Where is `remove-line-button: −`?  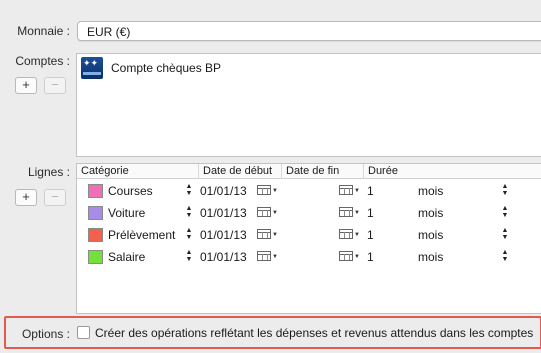
remove-line-button: − is located at coordinates (55, 197).